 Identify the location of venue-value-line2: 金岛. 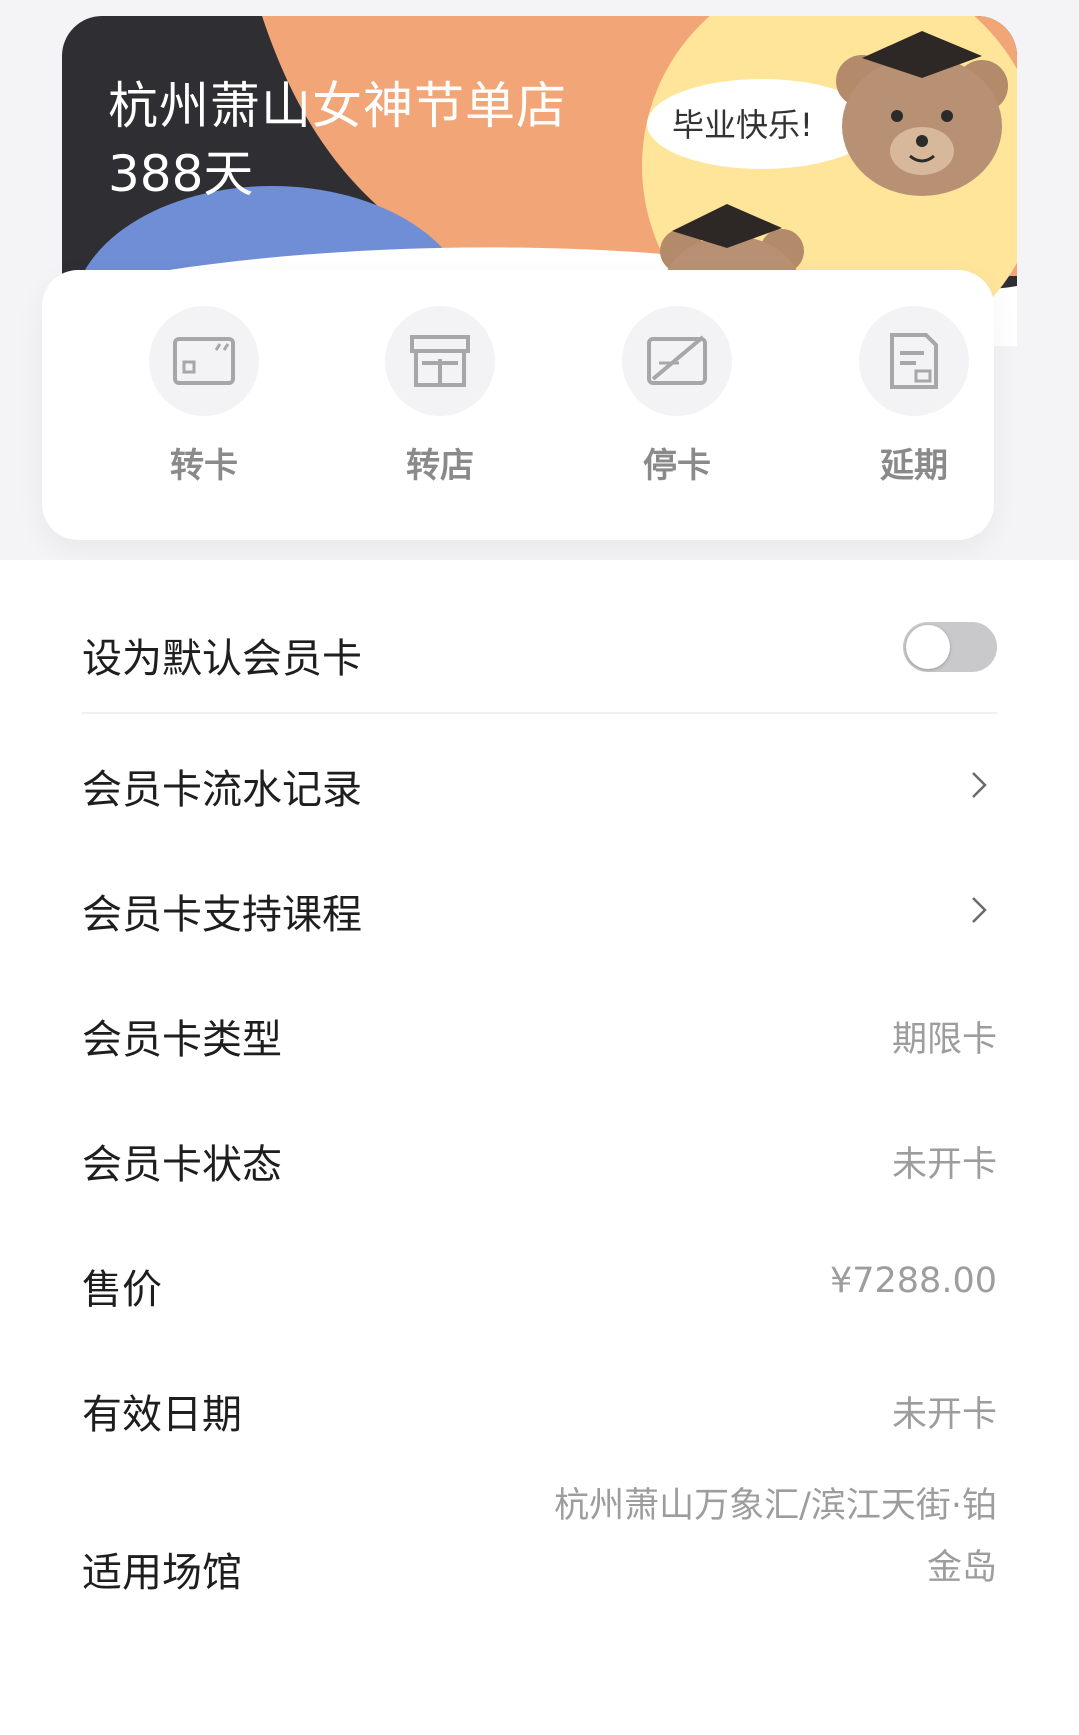
(961, 1568).